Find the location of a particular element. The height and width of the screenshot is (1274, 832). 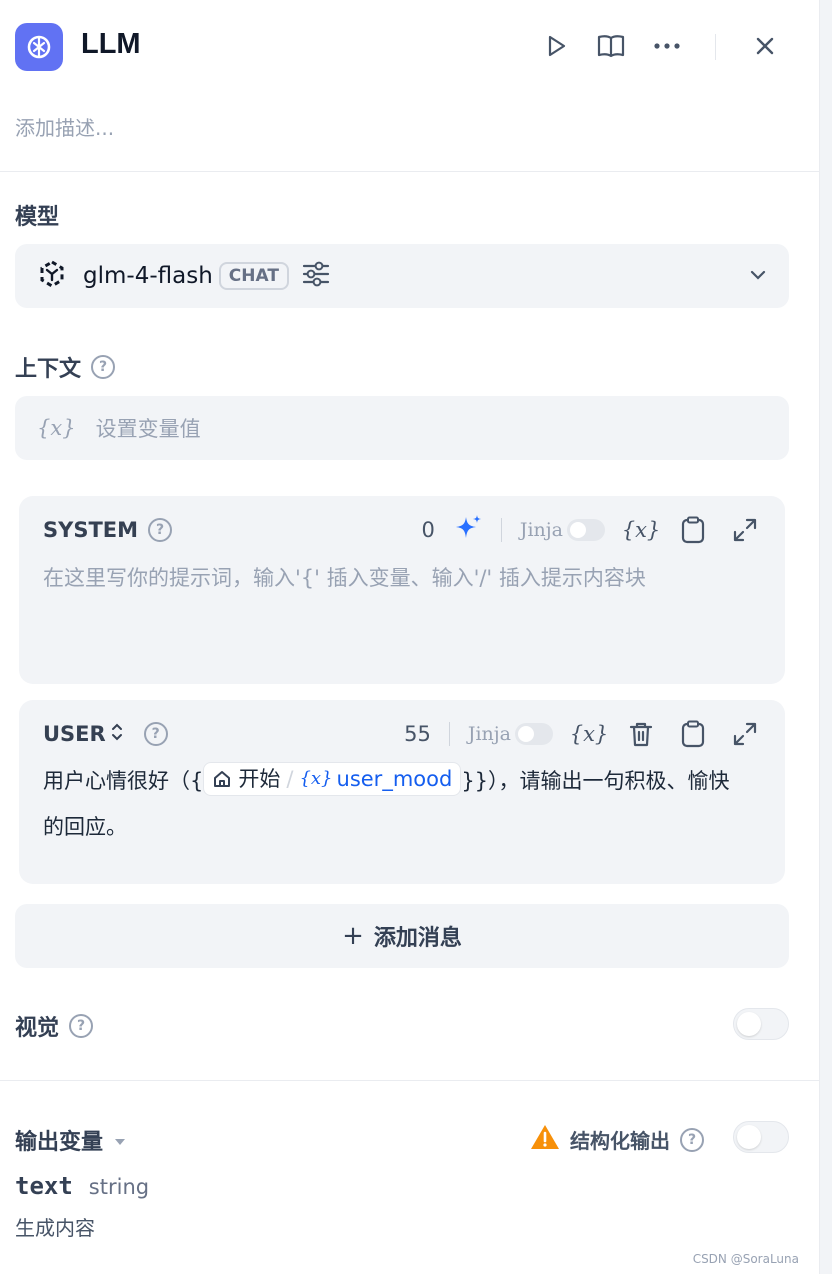

output-label-text: 输出变量 is located at coordinates (59, 1142).